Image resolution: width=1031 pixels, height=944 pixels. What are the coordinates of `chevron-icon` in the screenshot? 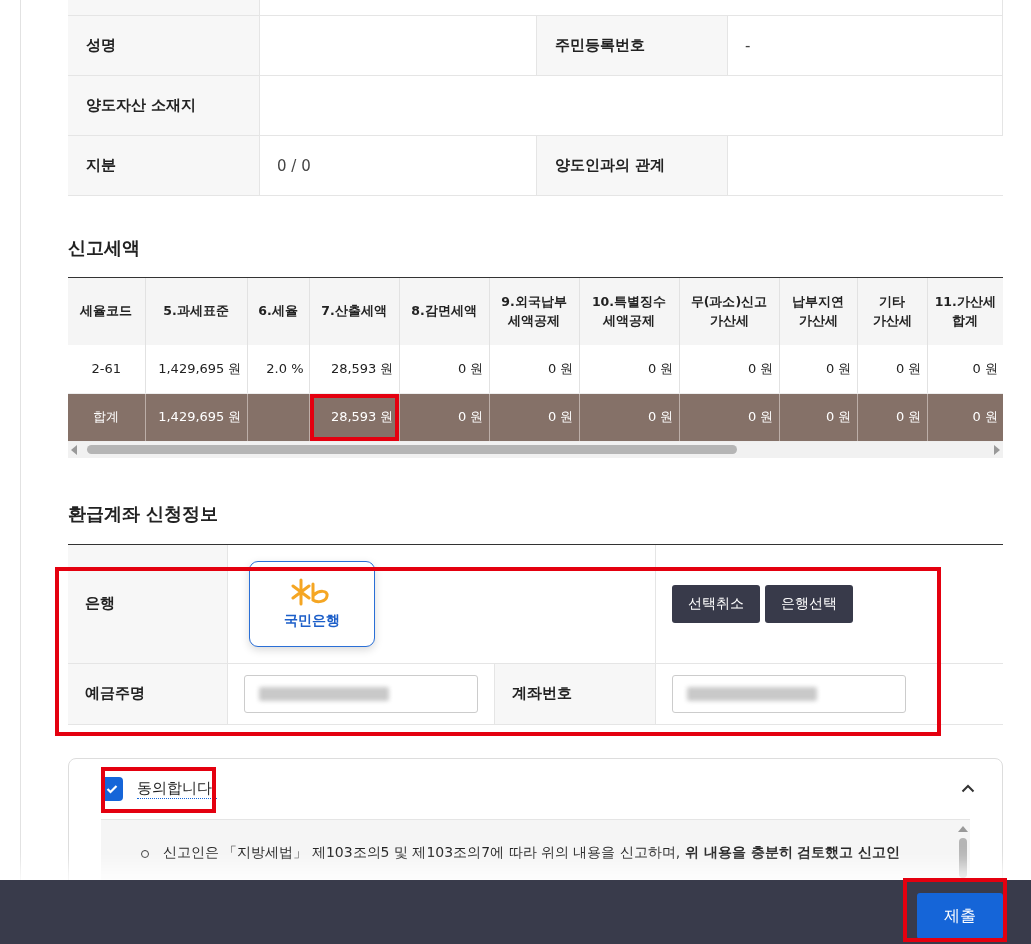 It's located at (968, 788).